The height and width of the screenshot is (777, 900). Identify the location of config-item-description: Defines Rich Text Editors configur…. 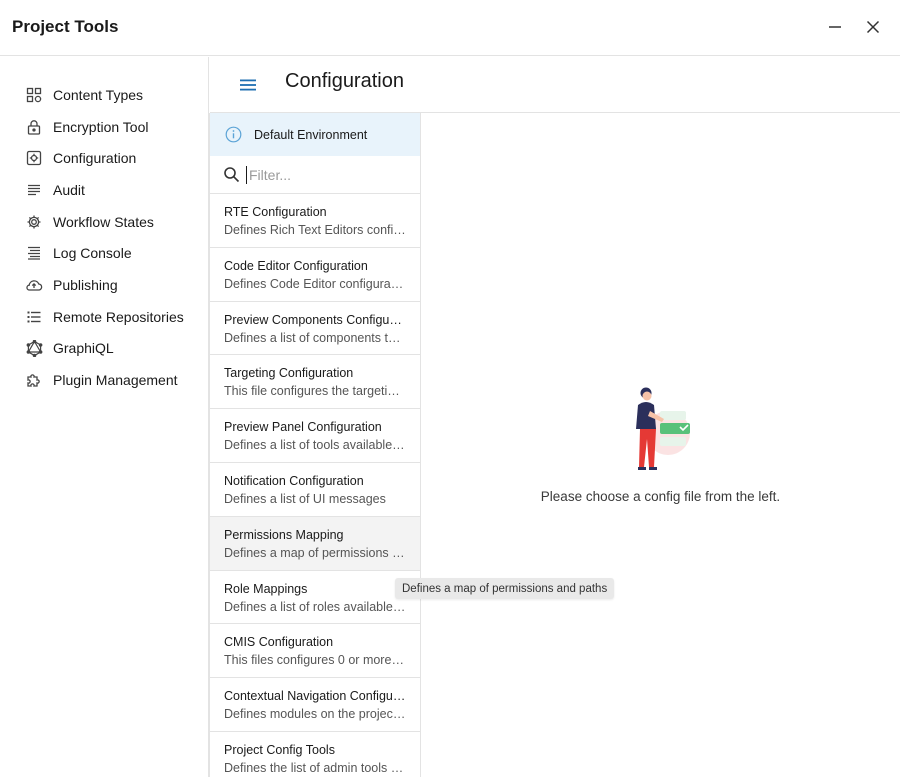
(315, 230).